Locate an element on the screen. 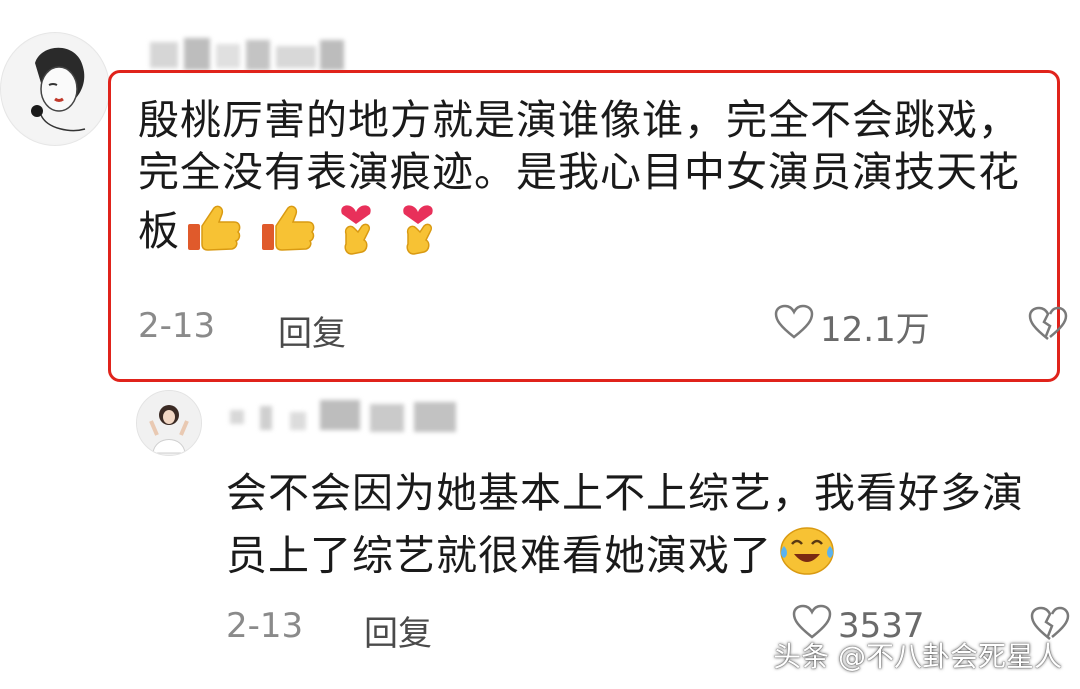  broken-heart-icon is located at coordinates (1048, 326).